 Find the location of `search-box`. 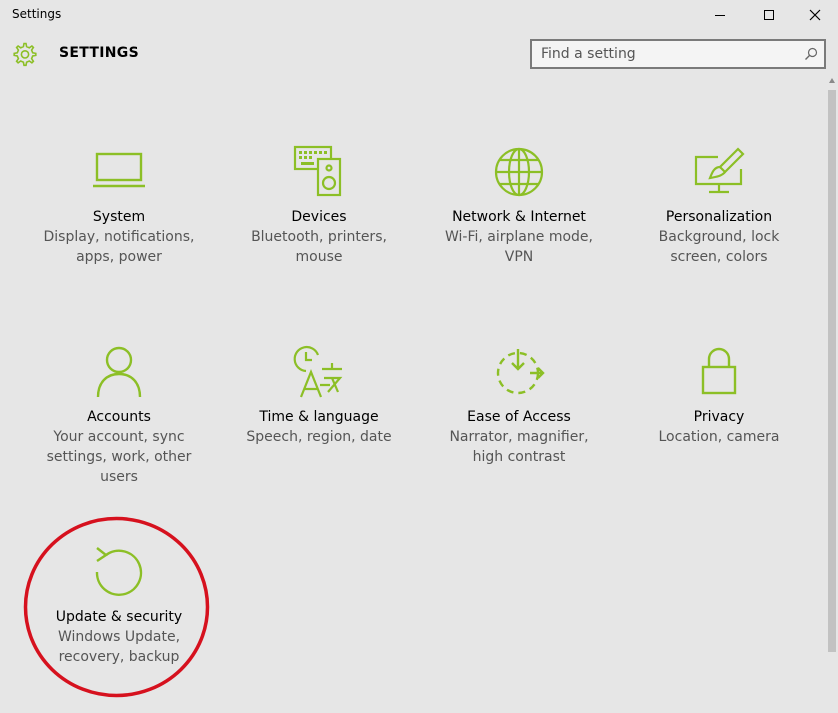

search-box is located at coordinates (678, 54).